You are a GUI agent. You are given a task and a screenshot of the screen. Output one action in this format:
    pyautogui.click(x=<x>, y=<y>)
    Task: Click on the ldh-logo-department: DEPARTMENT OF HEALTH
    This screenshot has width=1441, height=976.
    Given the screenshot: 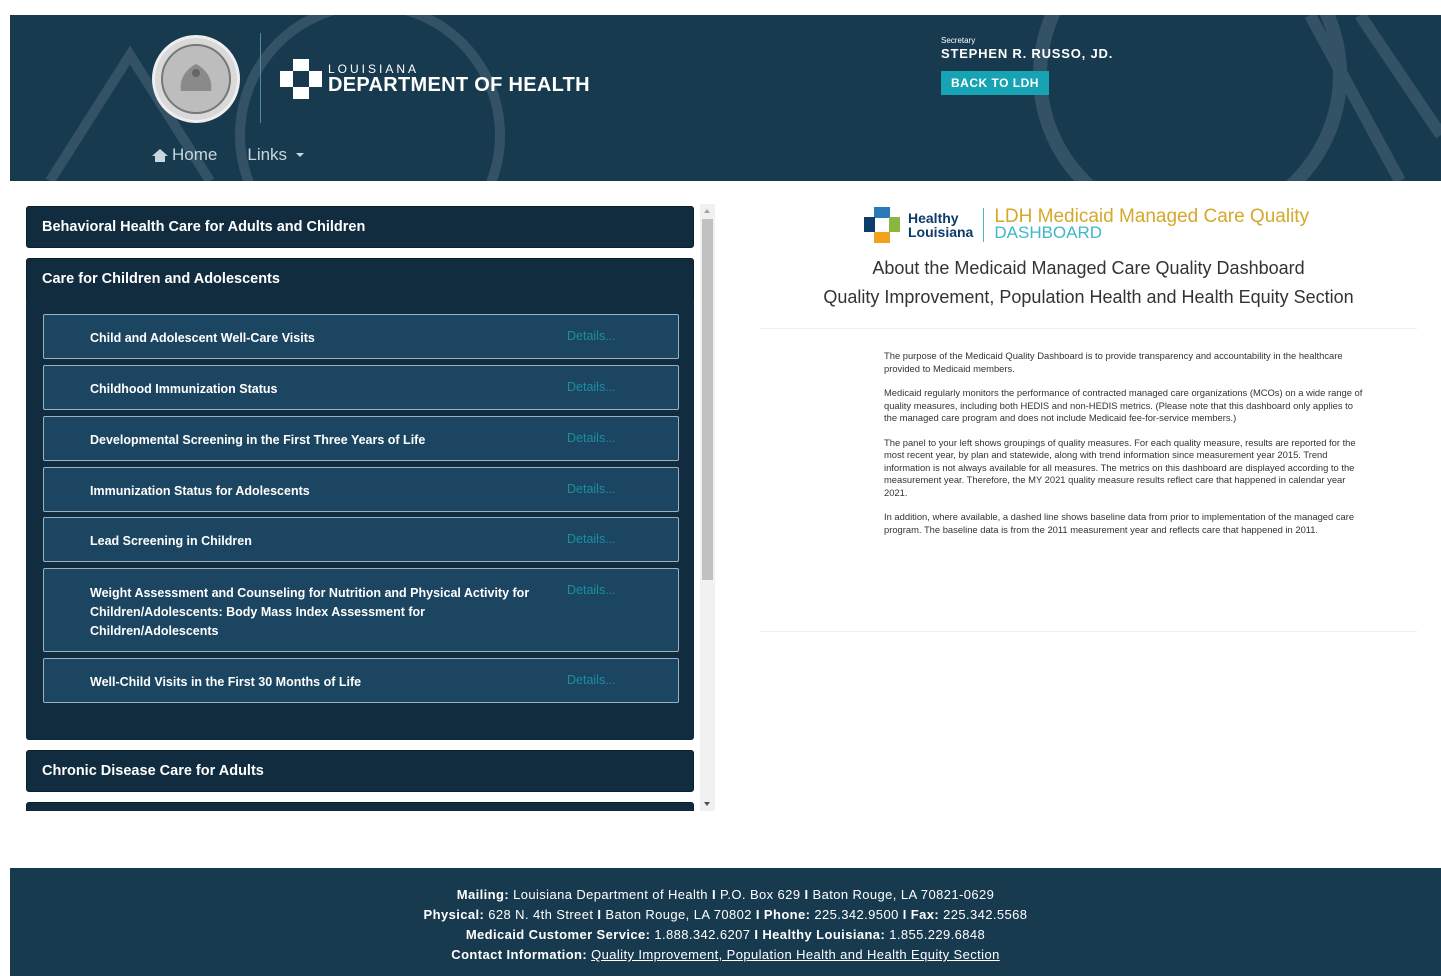 What is the action you would take?
    pyautogui.click(x=459, y=85)
    